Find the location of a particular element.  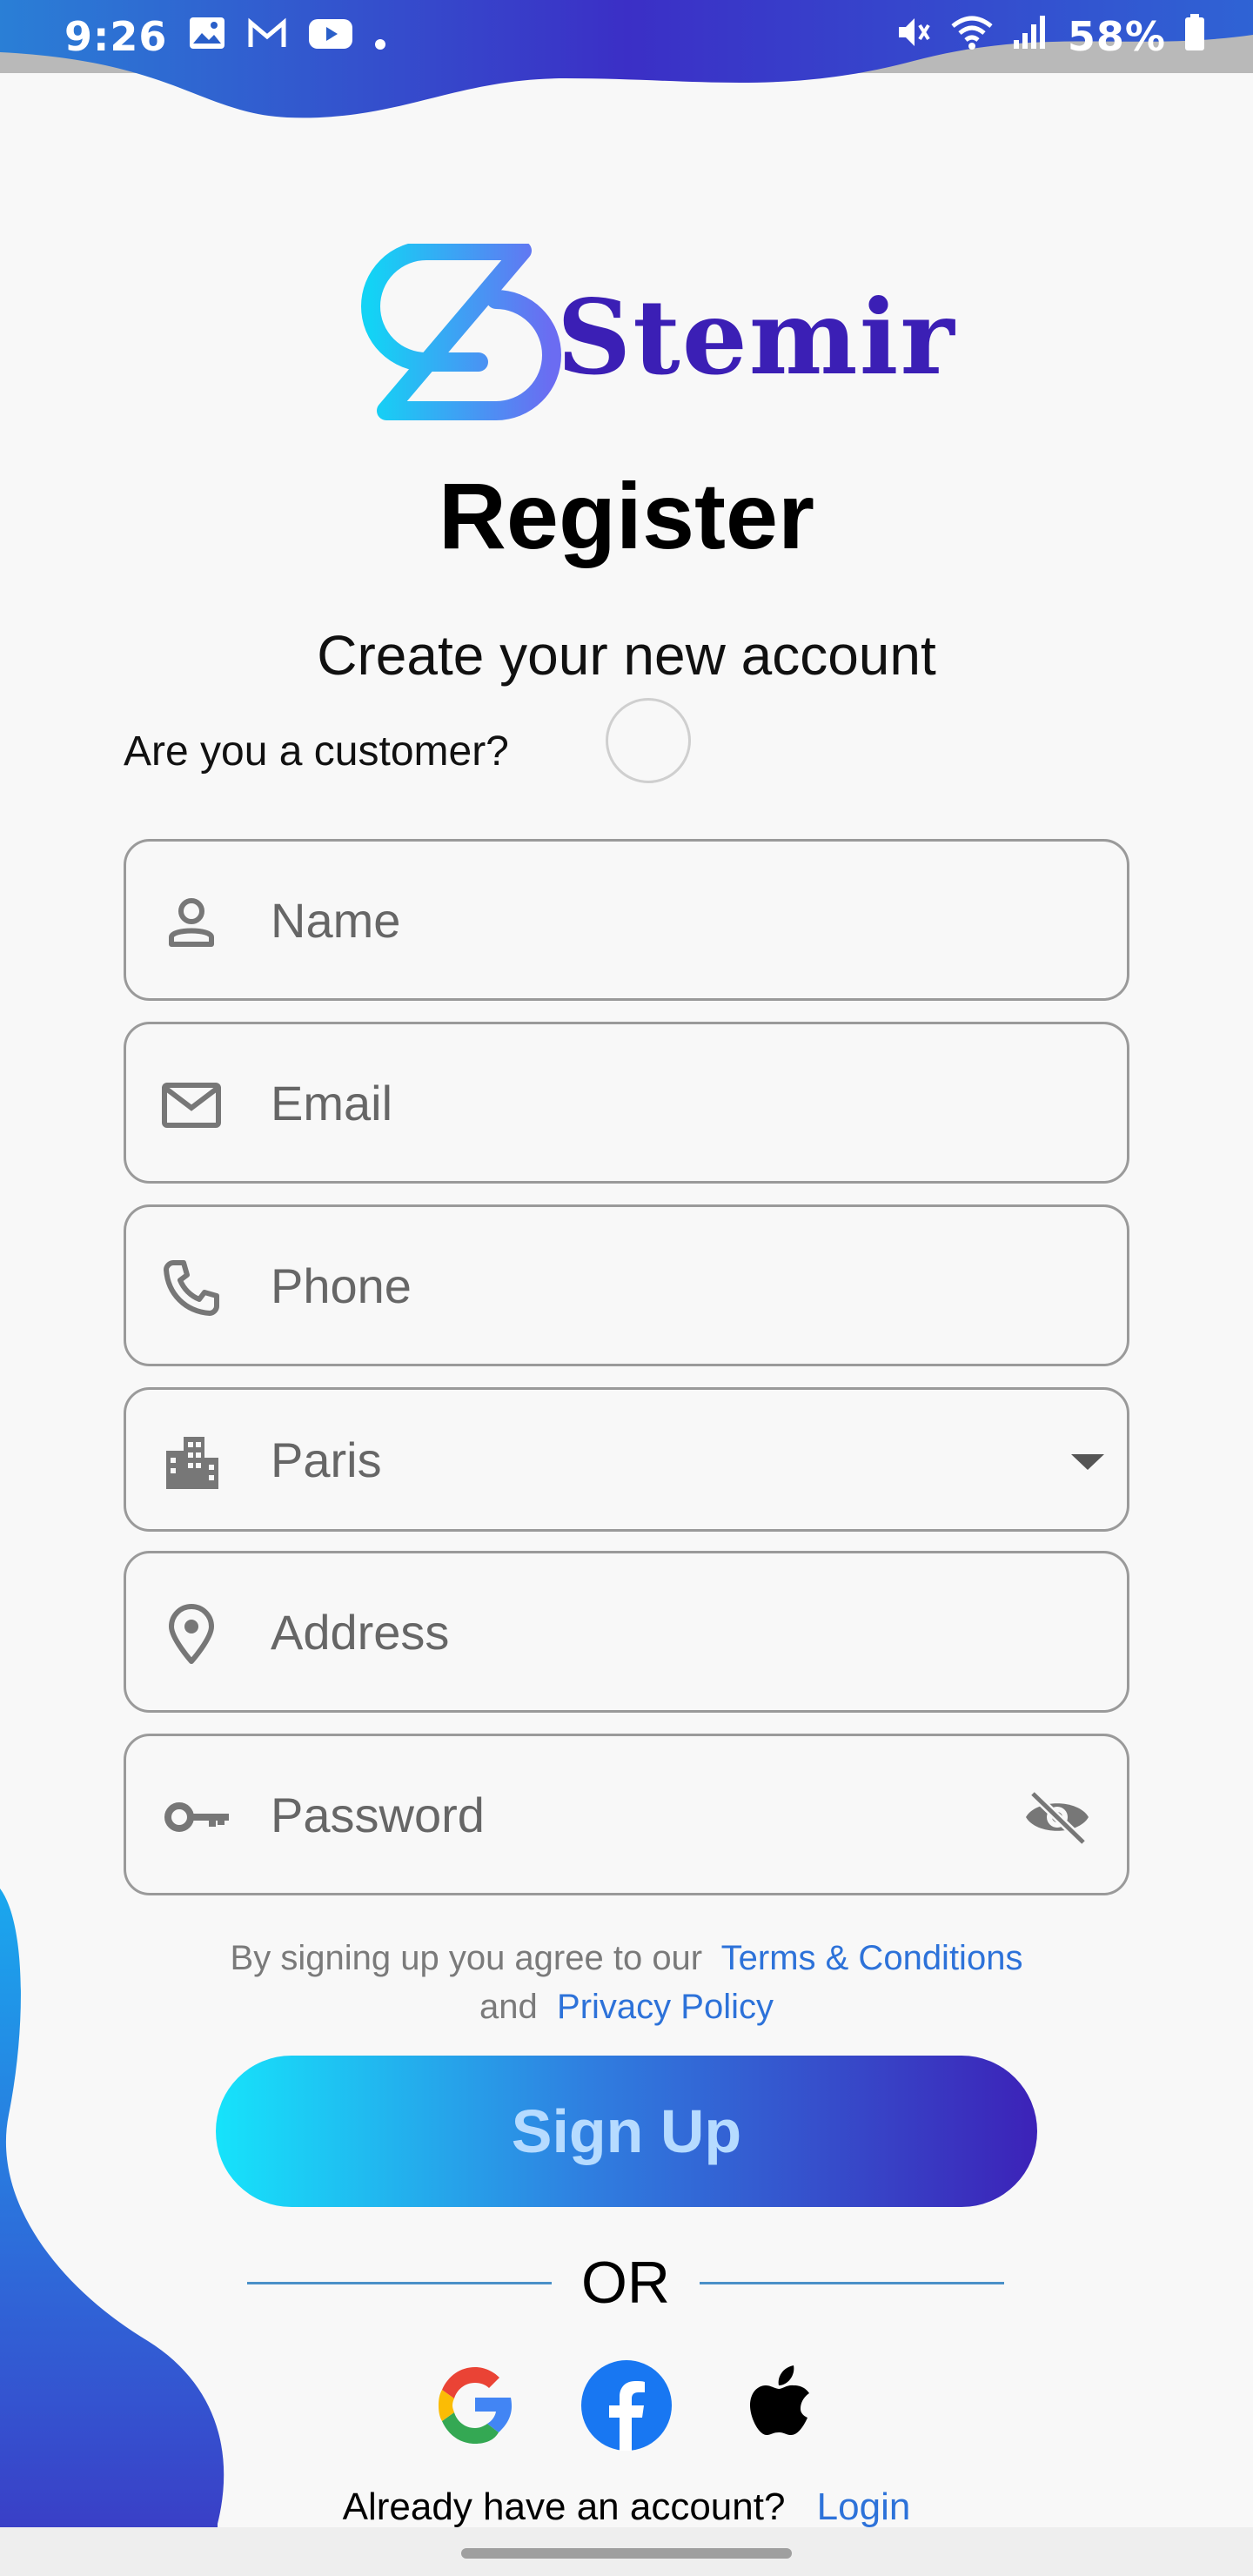

youtube-icon is located at coordinates (330, 37).